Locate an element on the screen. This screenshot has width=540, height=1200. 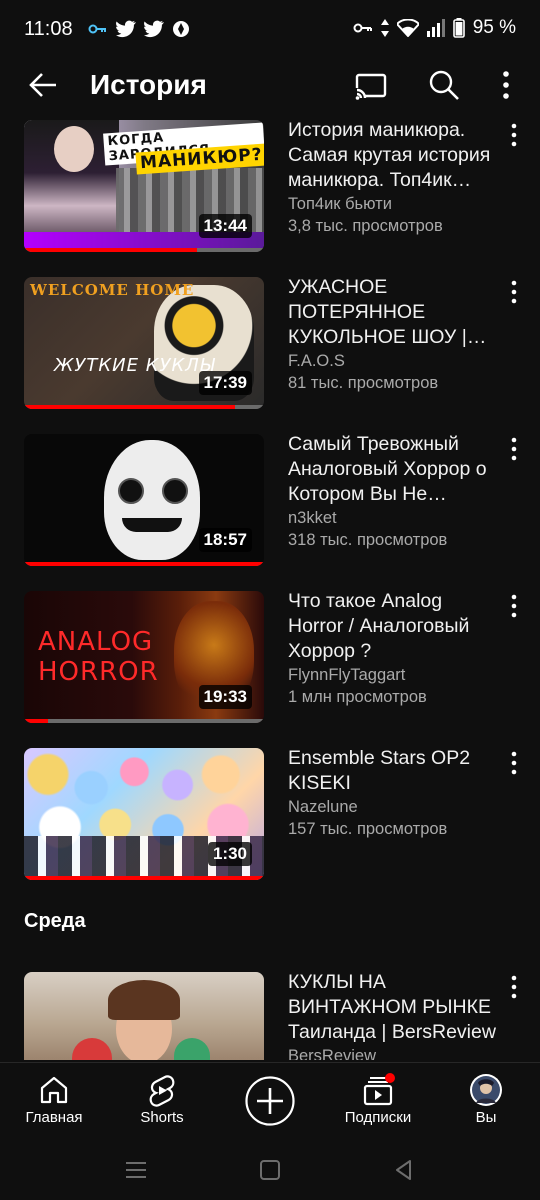
thumbnail-caption: WELCOME HOME is located at coordinates (112, 290).